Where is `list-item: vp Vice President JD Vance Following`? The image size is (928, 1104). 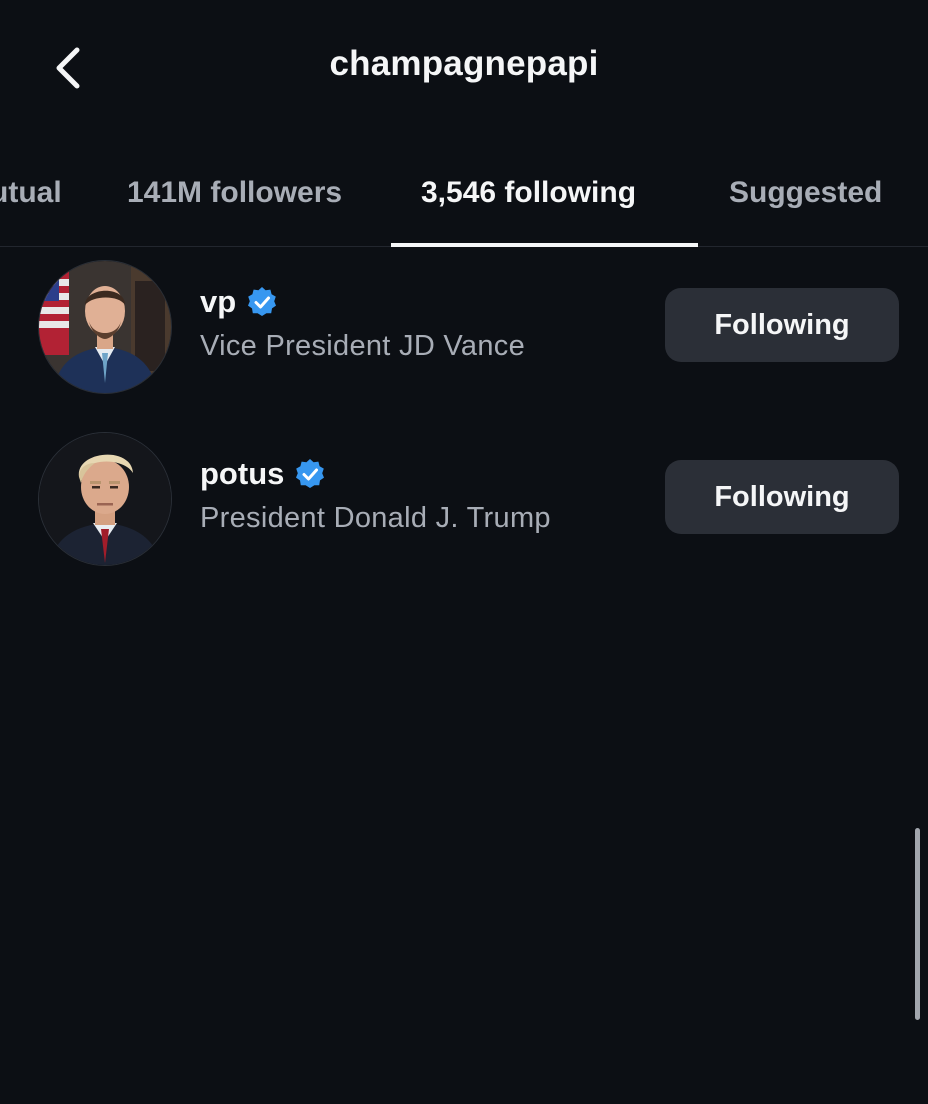 list-item: vp Vice President JD Vance Following is located at coordinates (464, 333).